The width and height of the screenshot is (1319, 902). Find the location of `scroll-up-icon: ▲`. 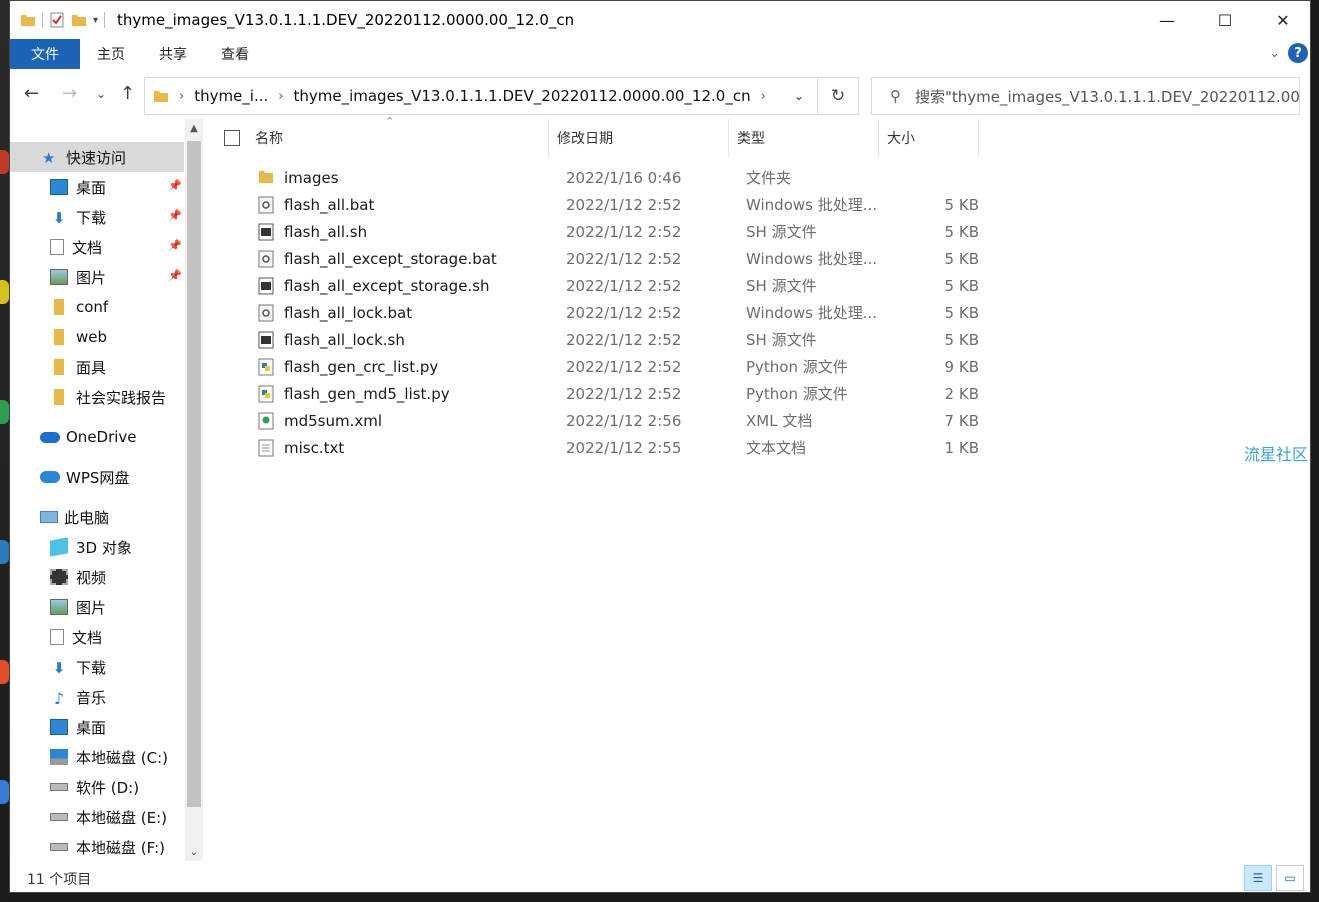

scroll-up-icon: ▲ is located at coordinates (194, 128).